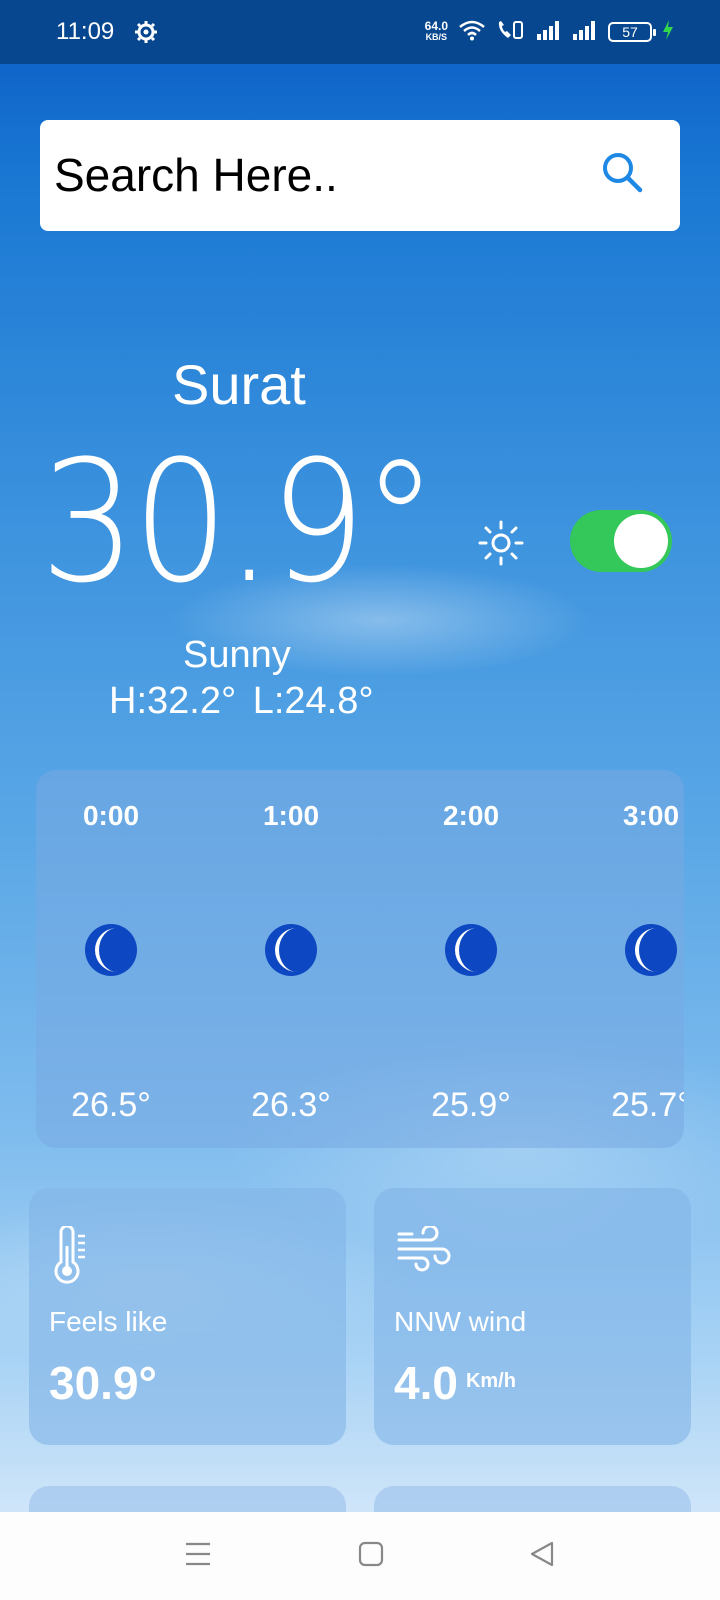 This screenshot has width=720, height=1600. I want to click on hourly-item: 0:00 26.5°, so click(111, 959).